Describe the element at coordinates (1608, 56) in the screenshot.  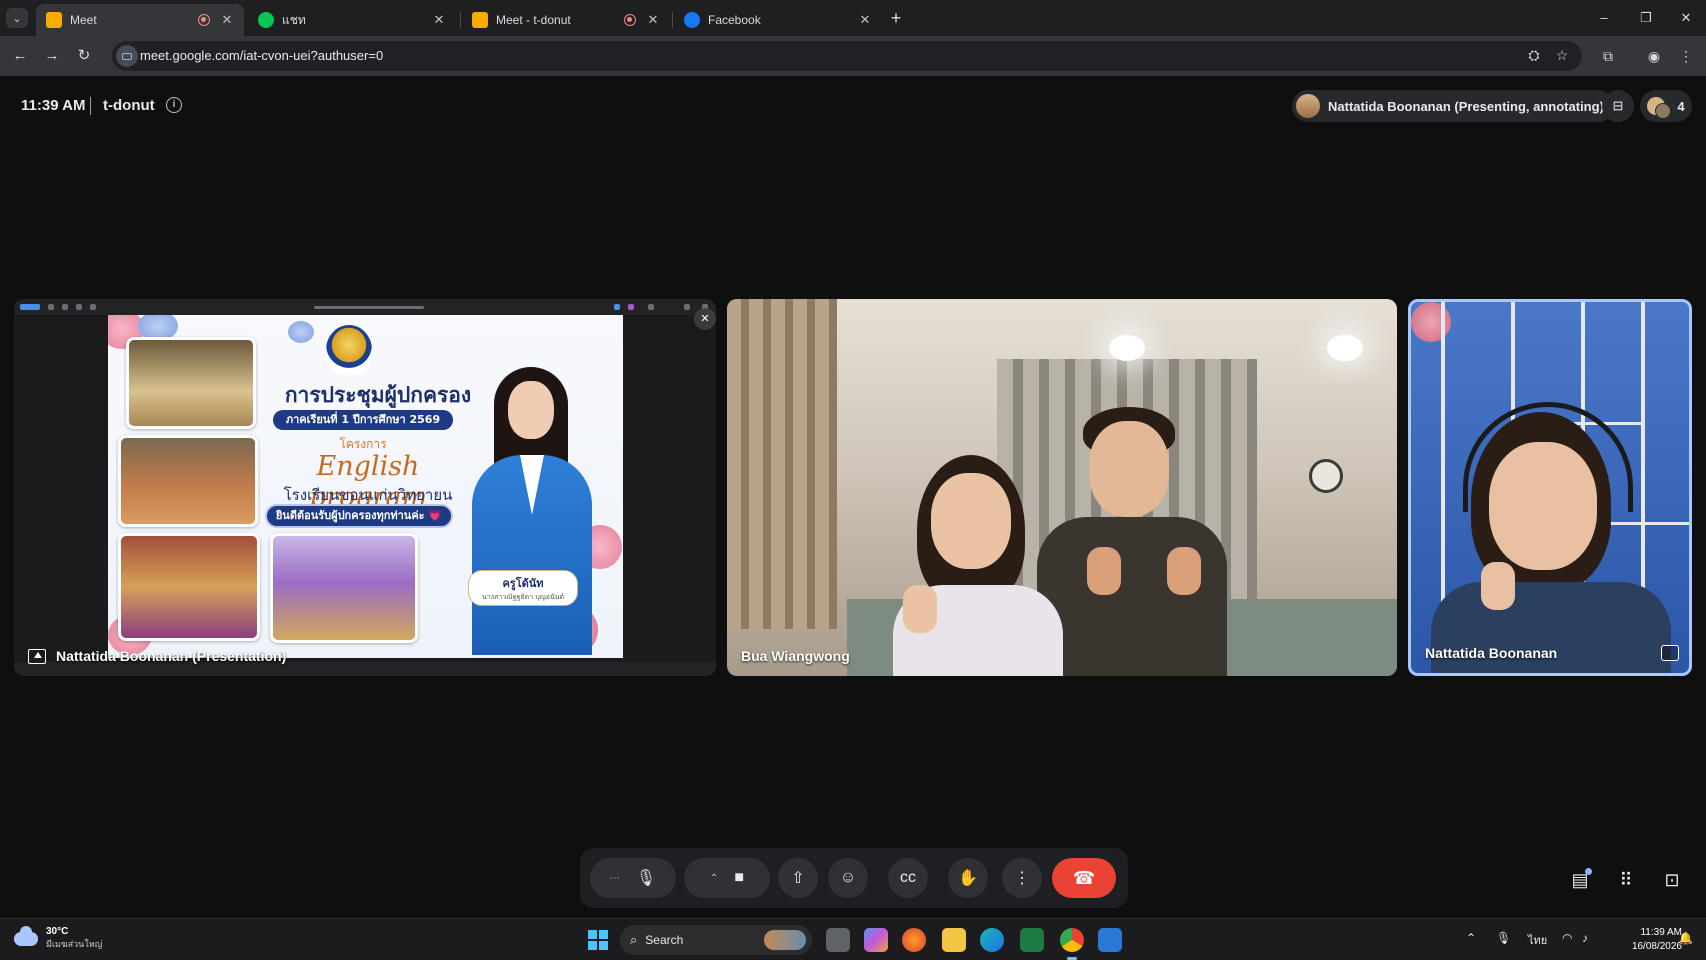
I see `extensions-icon: ⧉` at that location.